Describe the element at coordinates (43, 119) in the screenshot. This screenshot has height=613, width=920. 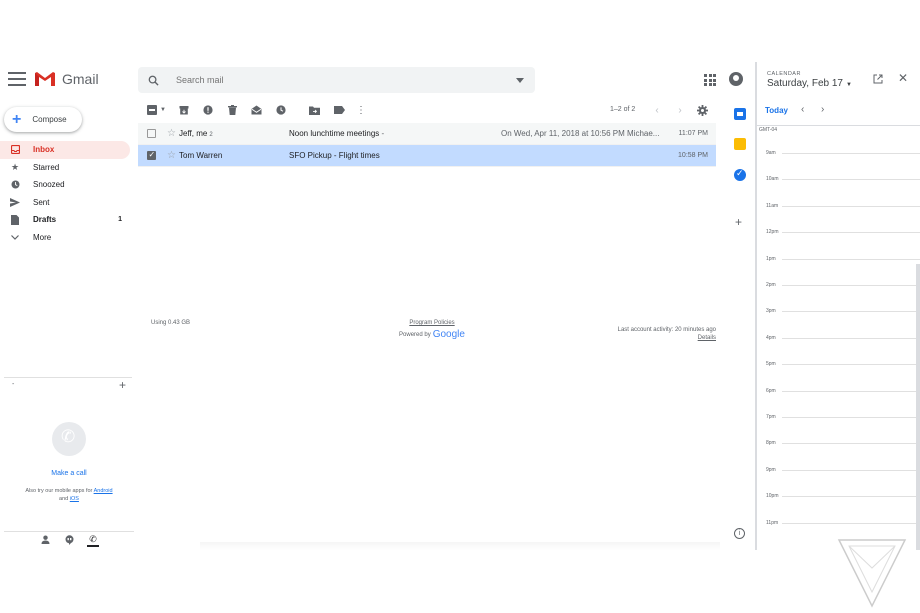
I see `compose-button: + Compose` at that location.